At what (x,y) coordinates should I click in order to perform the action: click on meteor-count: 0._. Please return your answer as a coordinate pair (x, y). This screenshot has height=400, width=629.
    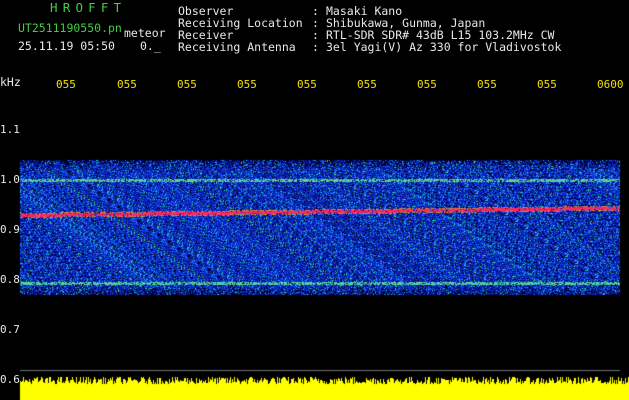
    Looking at the image, I should click on (150, 46).